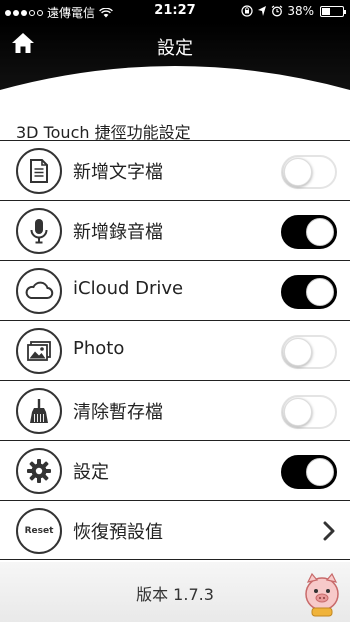 The height and width of the screenshot is (622, 350). What do you see at coordinates (175, 170) in the screenshot?
I see `list-item-new-text-file: 新增文字檔` at bounding box center [175, 170].